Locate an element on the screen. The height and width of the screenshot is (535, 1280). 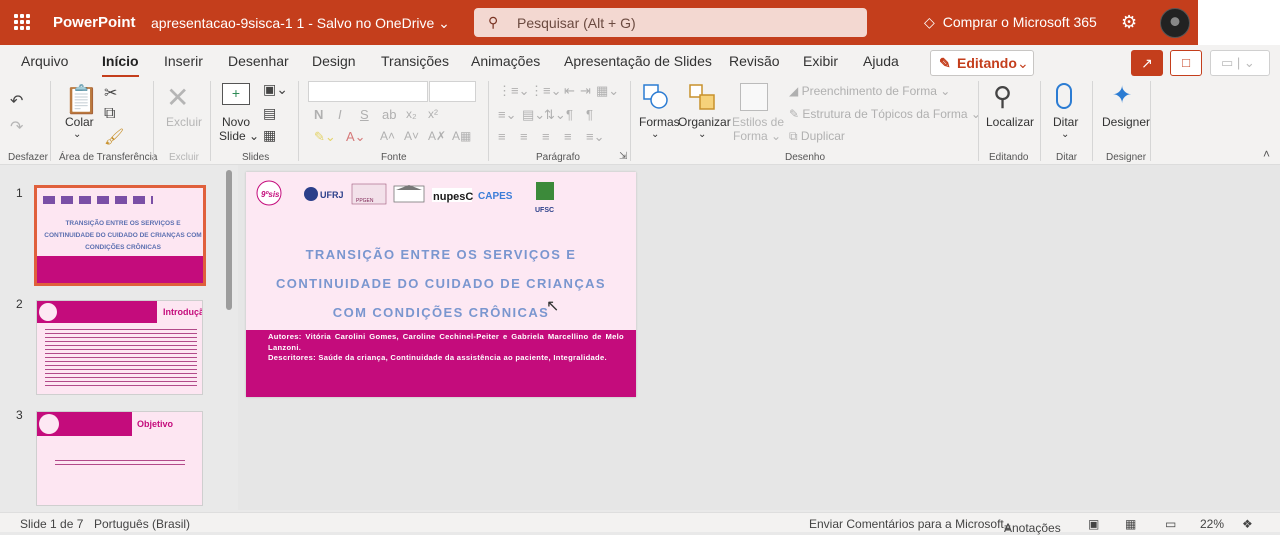
highlight-icon: ✎⌄ is located at coordinates (325, 137).